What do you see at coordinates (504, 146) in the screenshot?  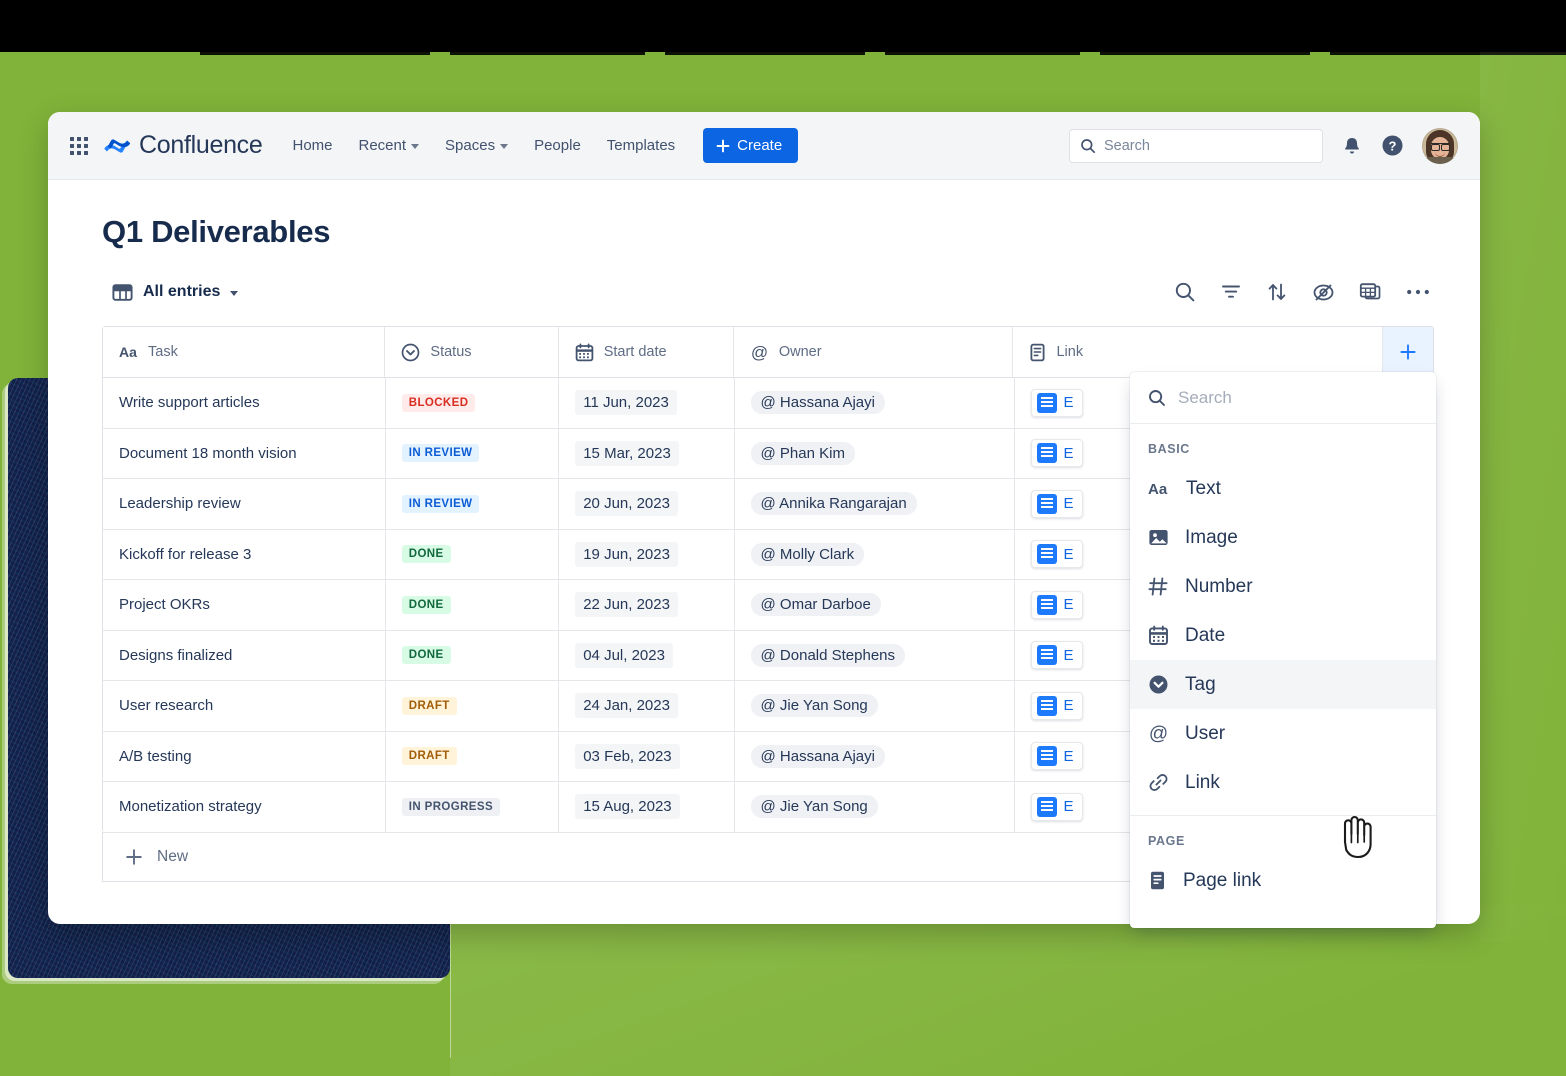 I see `chevron-down-icon` at bounding box center [504, 146].